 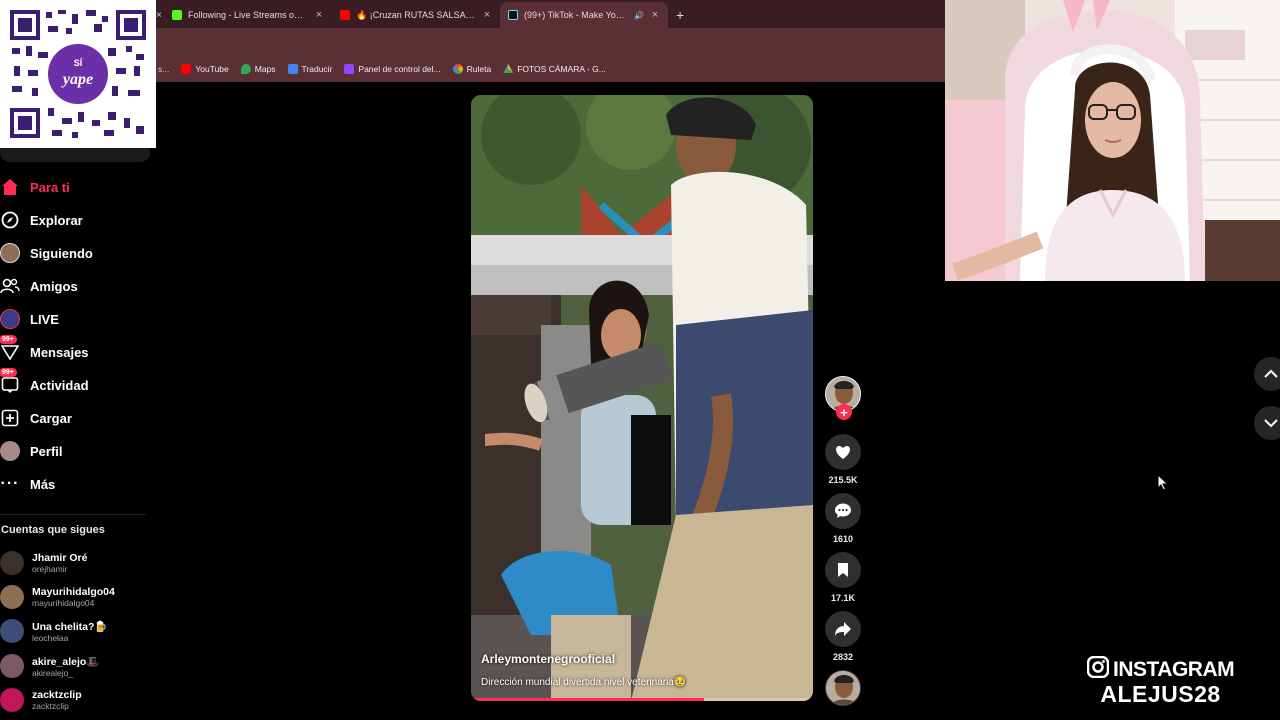 I want to click on roulette-icon, so click(x=457, y=69).